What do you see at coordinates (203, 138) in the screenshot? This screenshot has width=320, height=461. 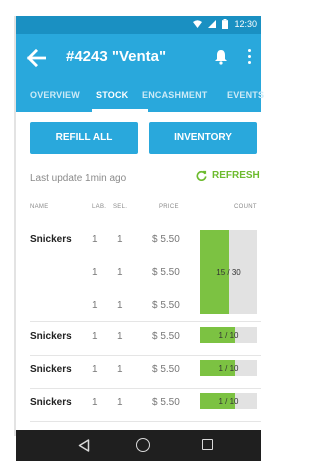 I see `inventory-button: INVENTORY` at bounding box center [203, 138].